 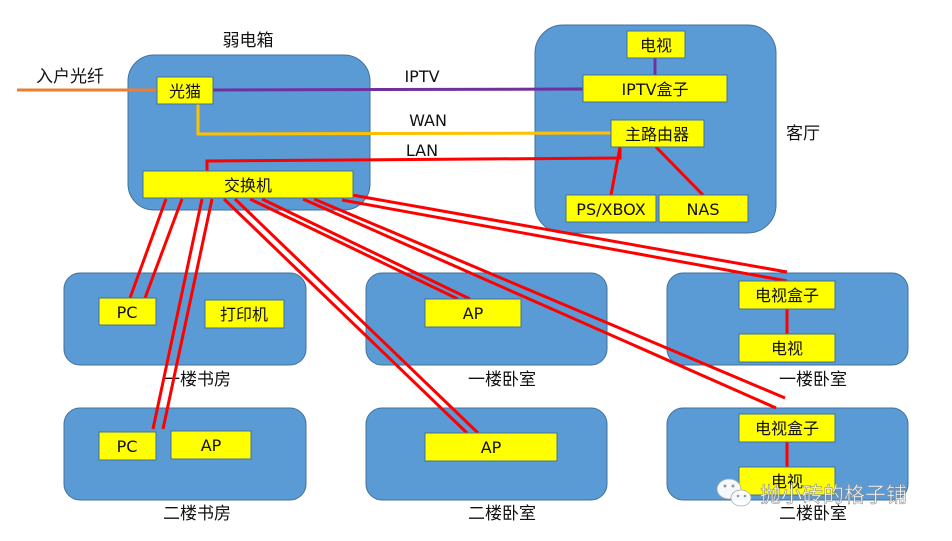 I want to click on iptv-line, so click(x=398, y=89).